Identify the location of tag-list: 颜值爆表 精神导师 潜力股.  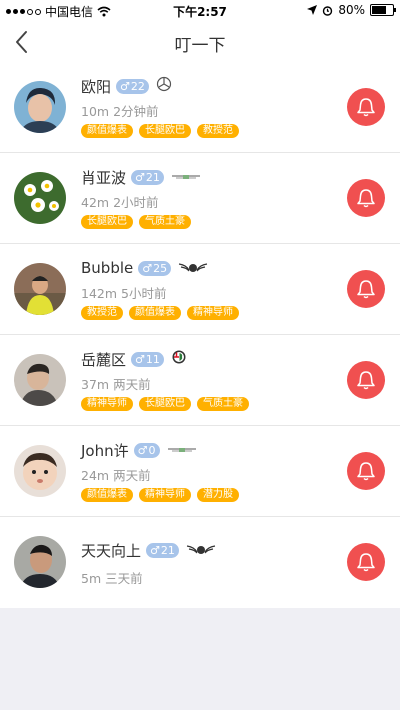
(160, 495).